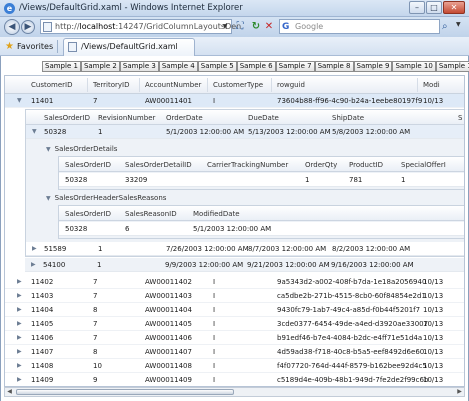 This screenshot has width=469, height=401. I want to click on column-header-modified: Modi, so click(431, 85).